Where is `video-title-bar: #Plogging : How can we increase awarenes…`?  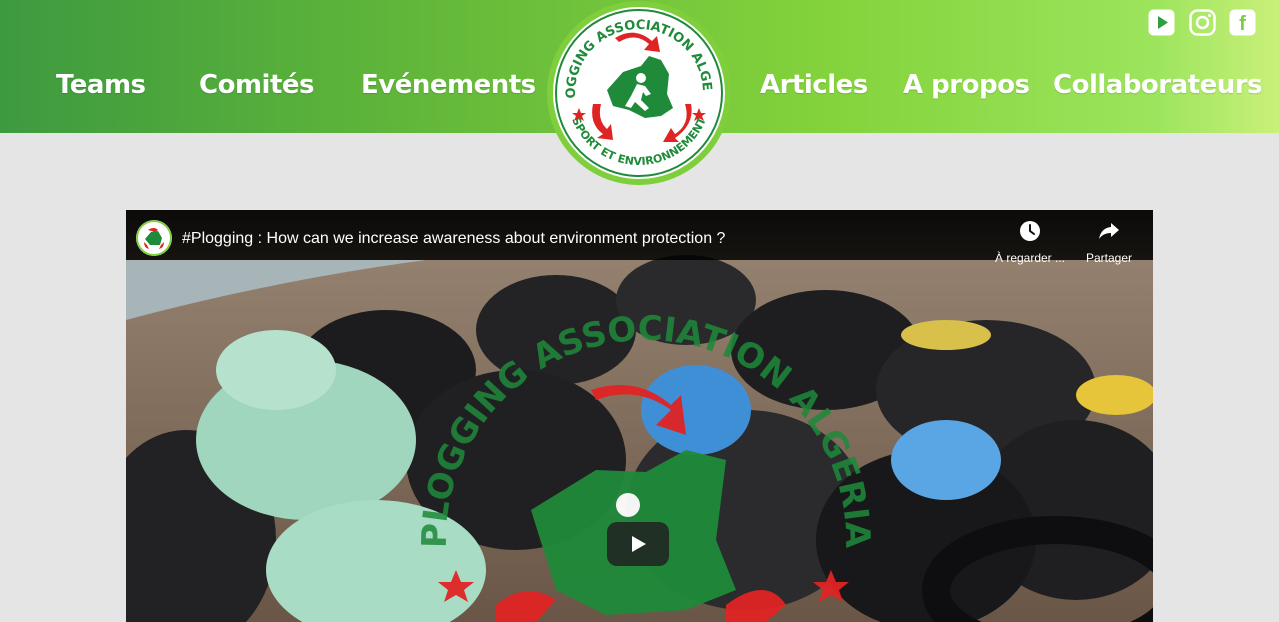
video-title-bar: #Plogging : How can we increase awarenes… is located at coordinates (639, 237).